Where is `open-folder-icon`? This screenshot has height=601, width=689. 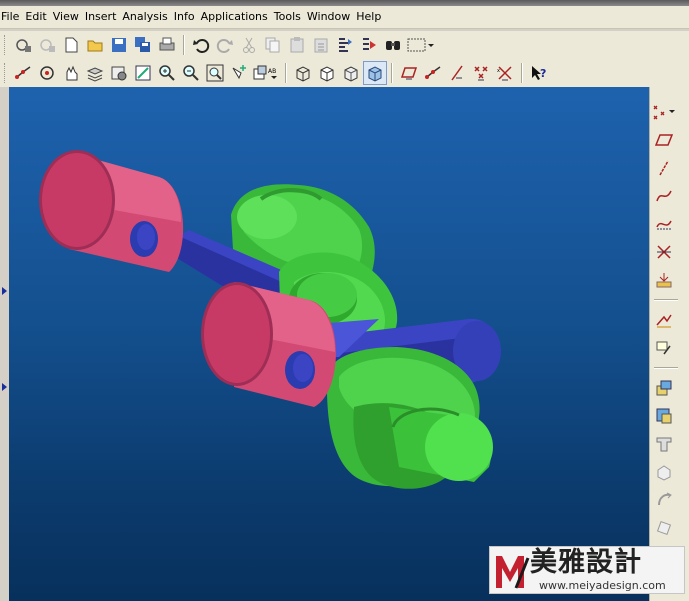 open-folder-icon is located at coordinates (95, 45).